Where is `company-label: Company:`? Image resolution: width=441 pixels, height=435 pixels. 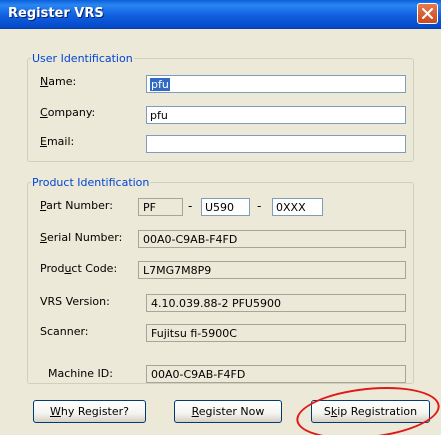
company-label: Company: is located at coordinates (68, 112).